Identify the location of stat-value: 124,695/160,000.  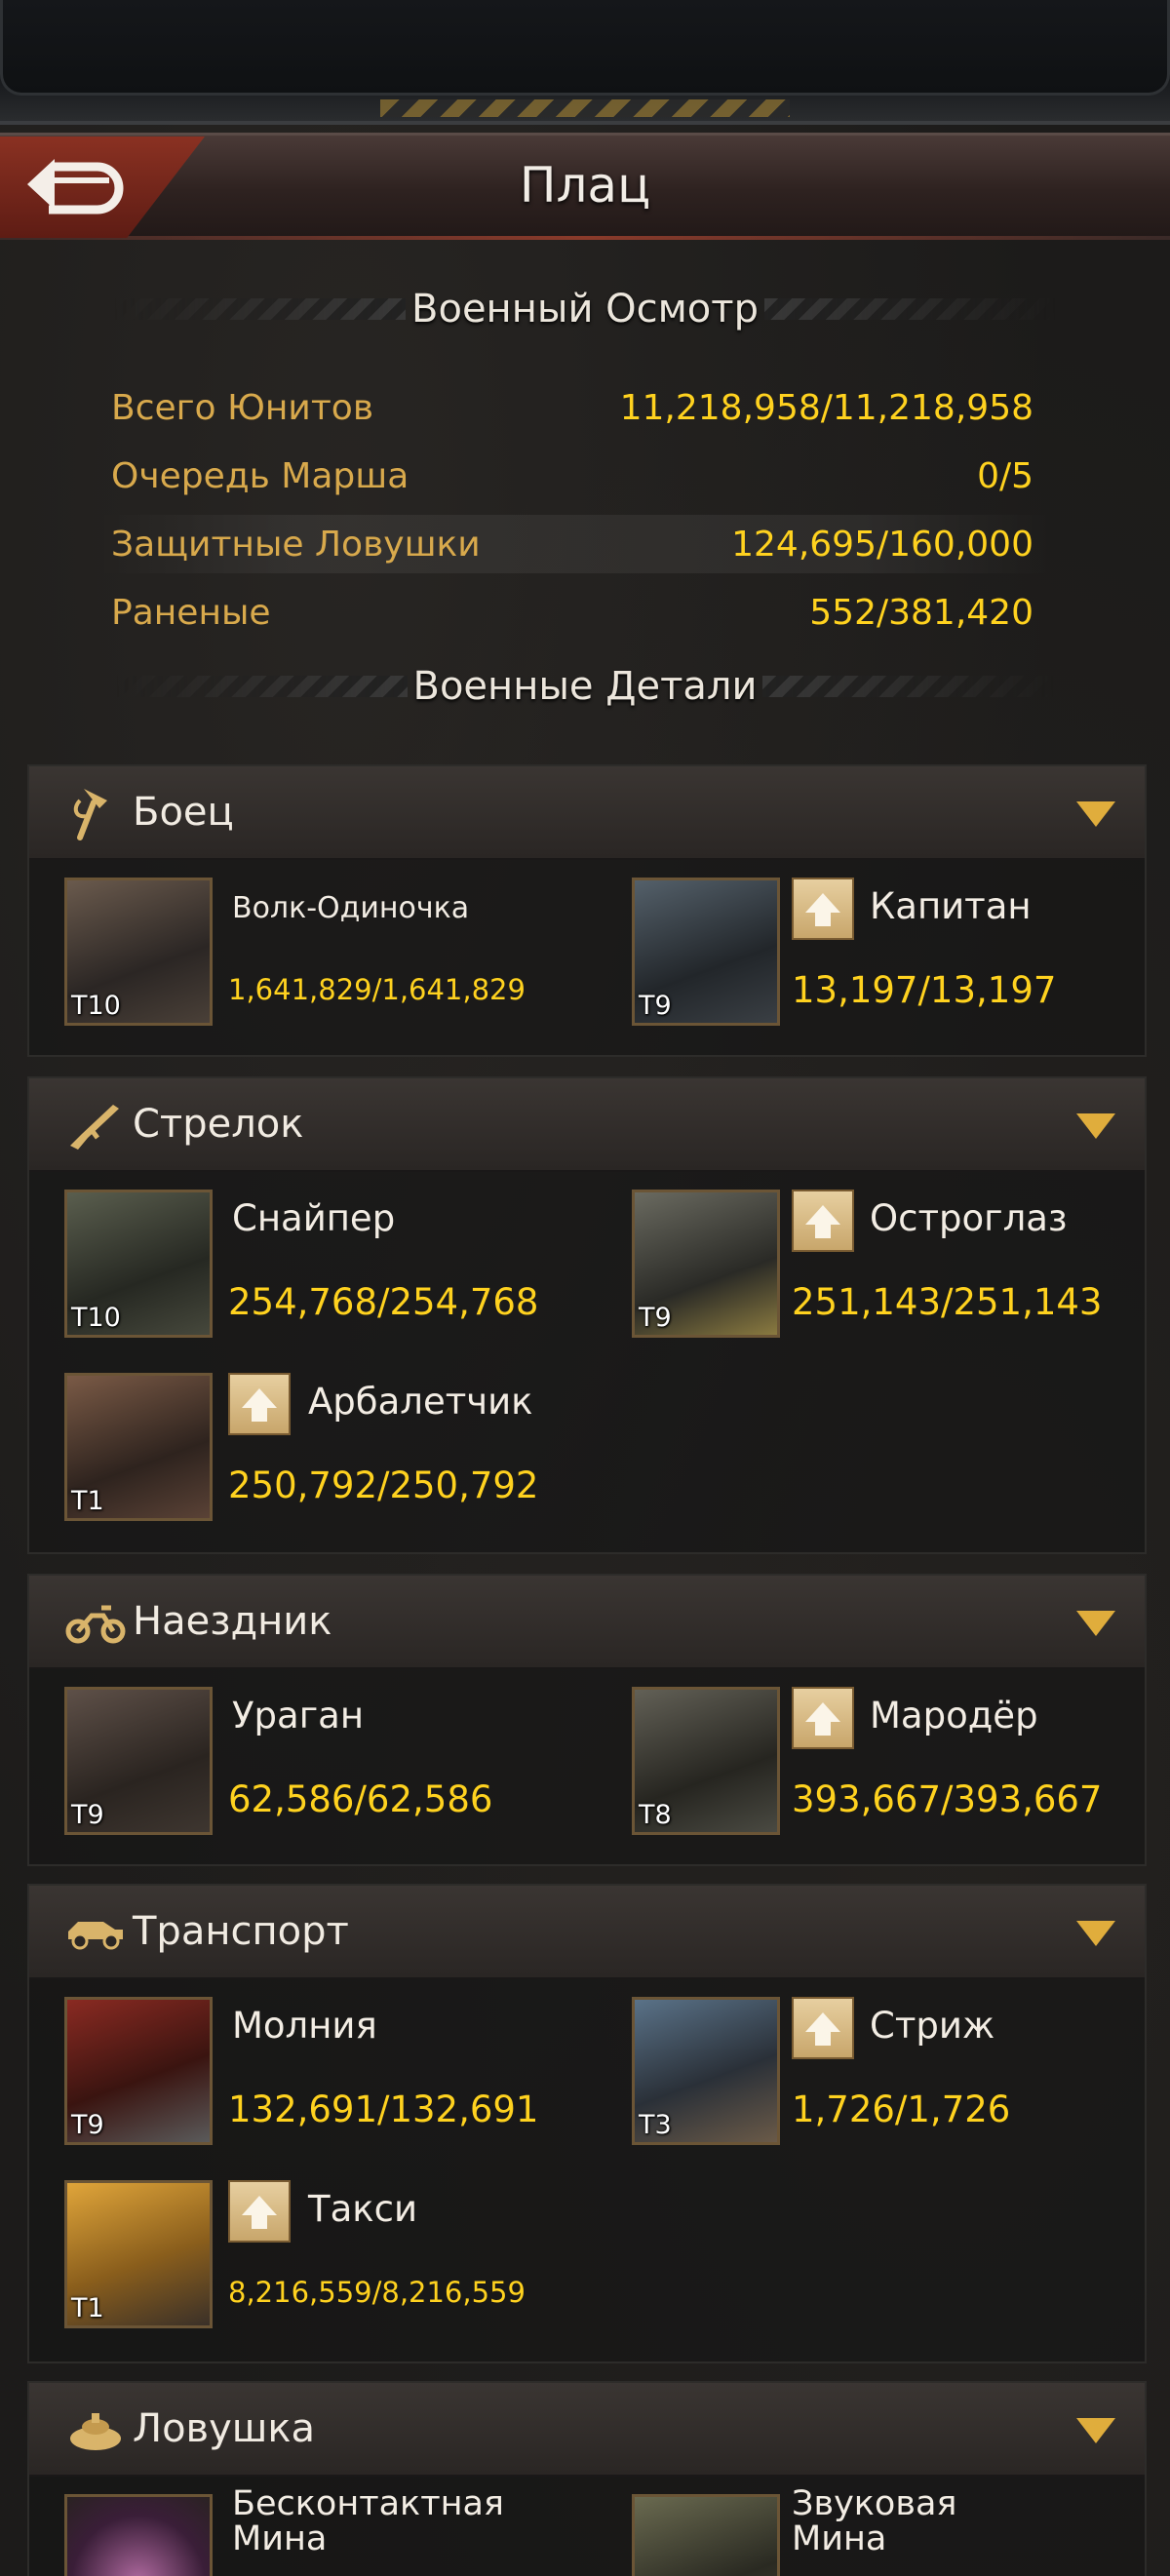
(882, 544).